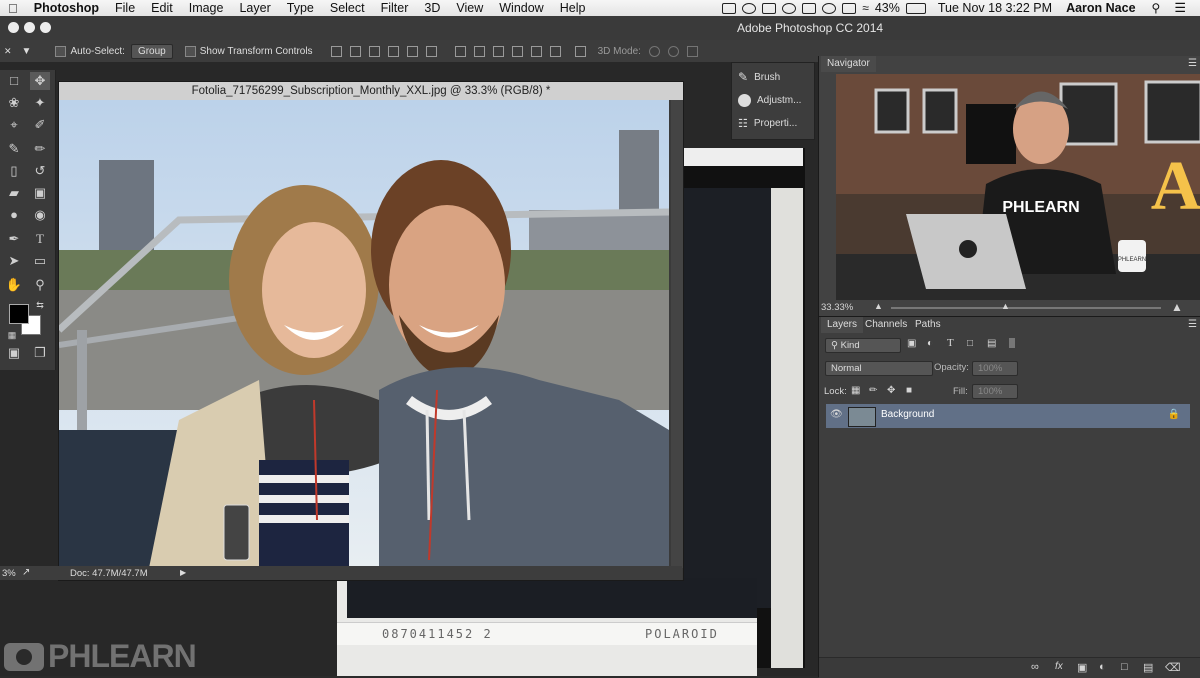 The image size is (1200, 678). What do you see at coordinates (887, 8) in the screenshot?
I see `battery-percent: 43%` at bounding box center [887, 8].